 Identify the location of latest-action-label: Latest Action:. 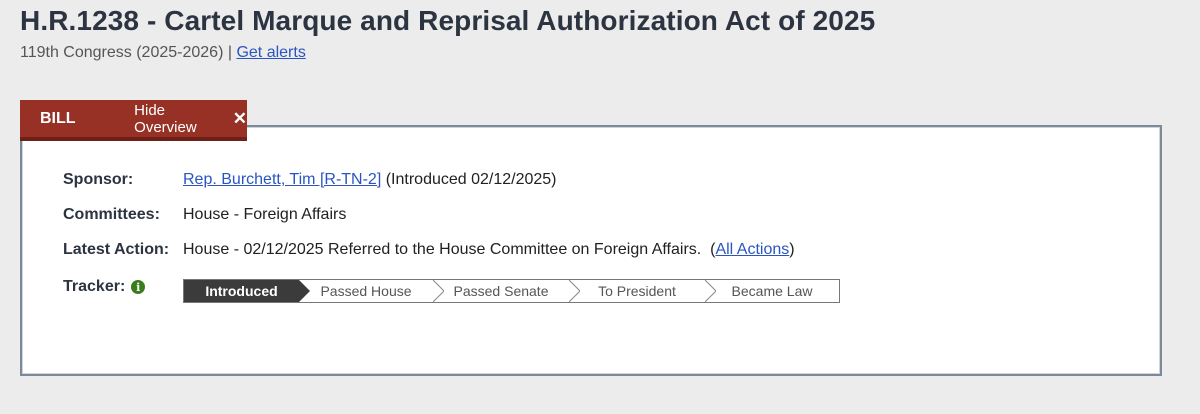
(116, 249).